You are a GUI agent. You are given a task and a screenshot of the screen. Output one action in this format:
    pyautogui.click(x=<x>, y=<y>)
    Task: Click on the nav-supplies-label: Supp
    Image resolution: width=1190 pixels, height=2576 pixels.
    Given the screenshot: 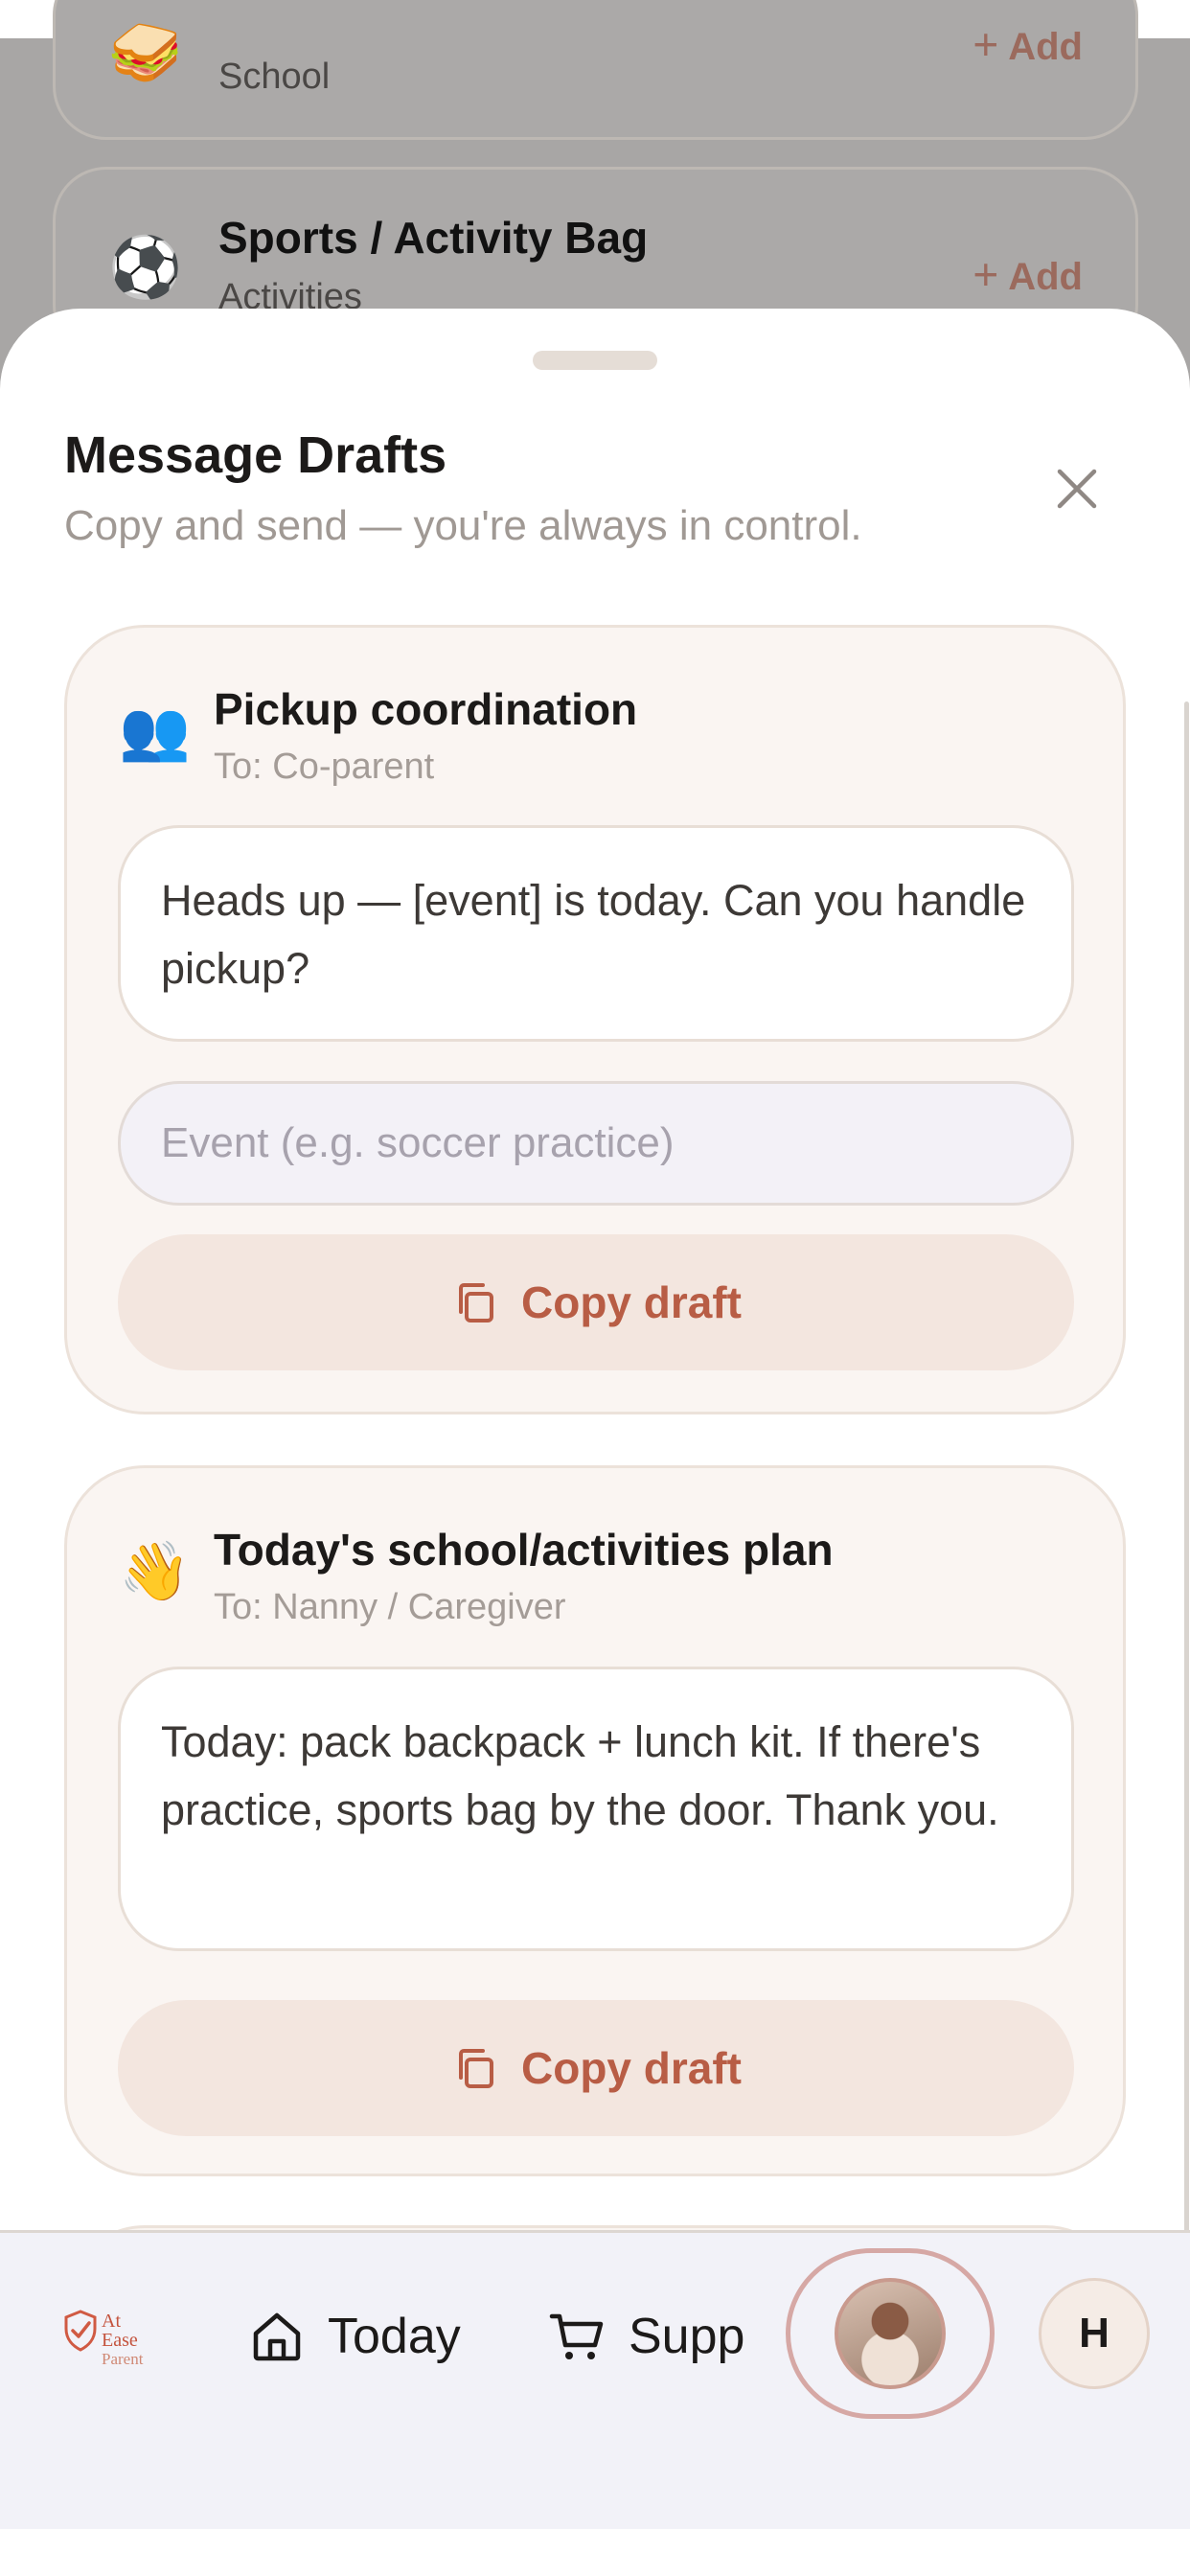 What is the action you would take?
    pyautogui.click(x=687, y=2336)
    